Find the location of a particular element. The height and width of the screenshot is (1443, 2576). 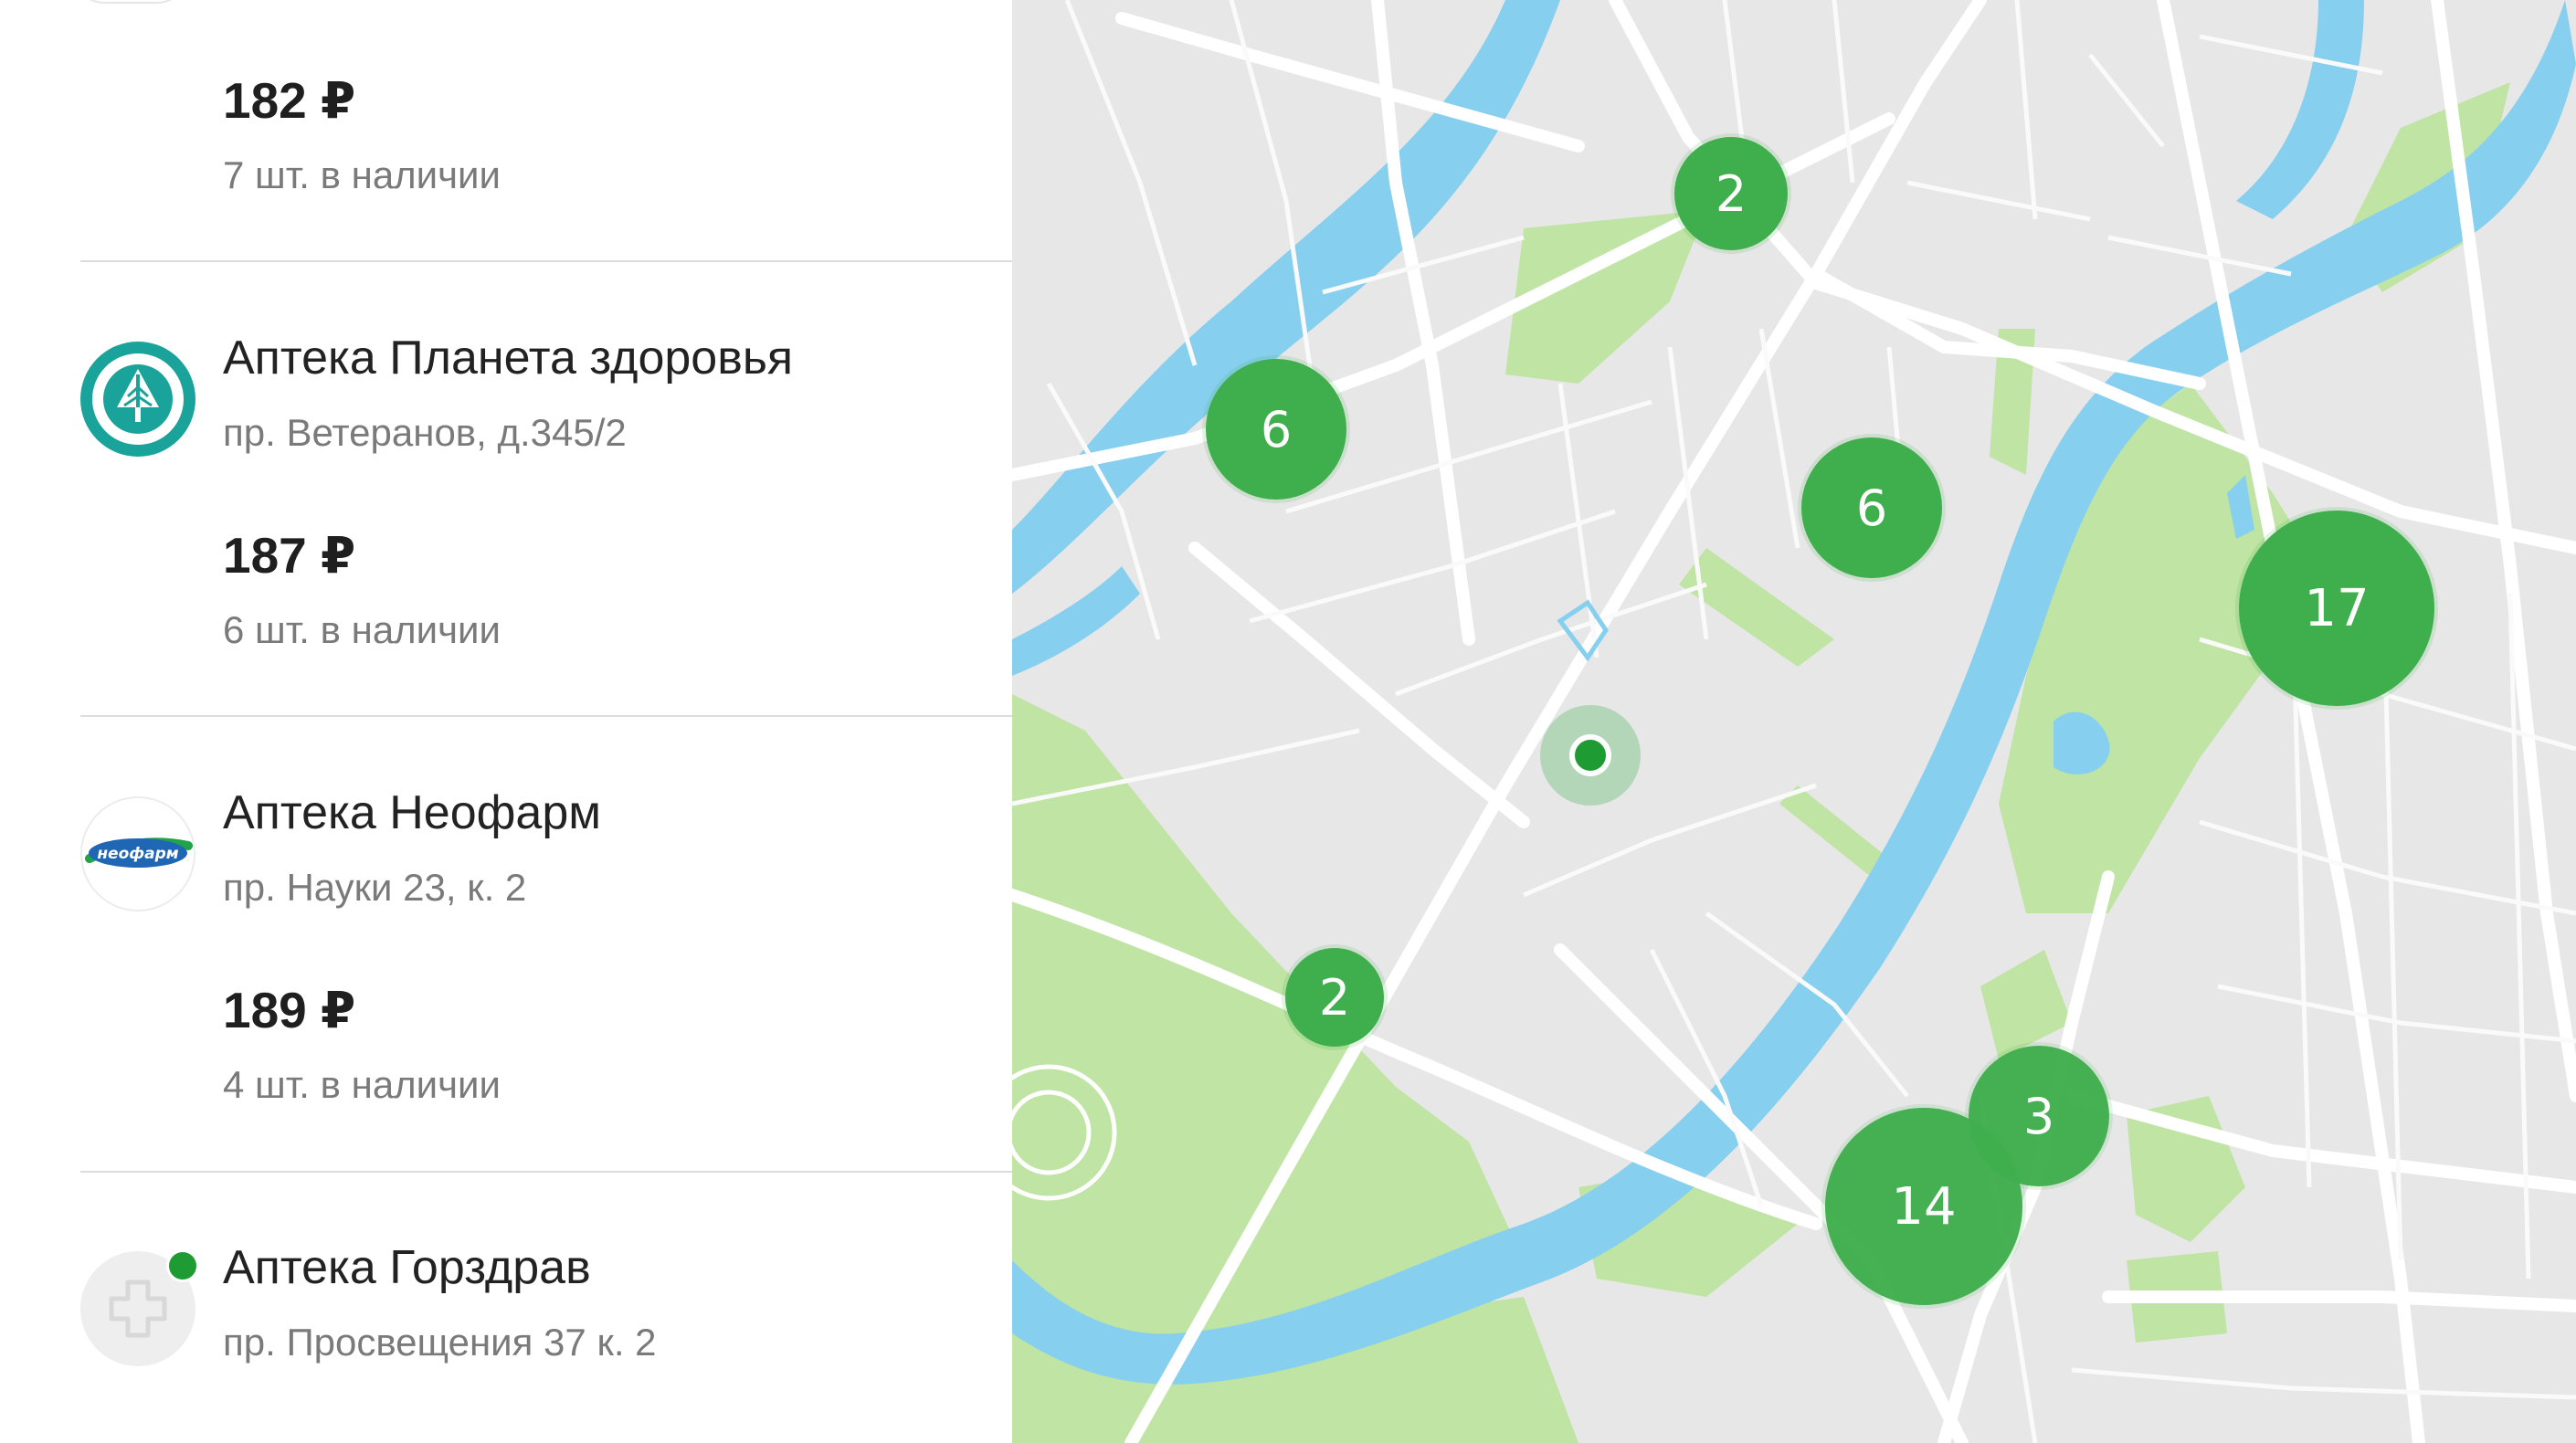

neofarm-logo: неофарм is located at coordinates (137, 853).